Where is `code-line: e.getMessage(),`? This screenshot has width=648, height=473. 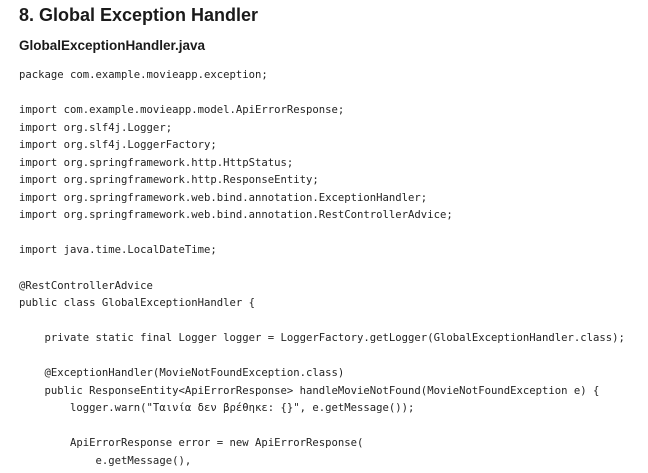
code-line: e.getMessage(), is located at coordinates (105, 461).